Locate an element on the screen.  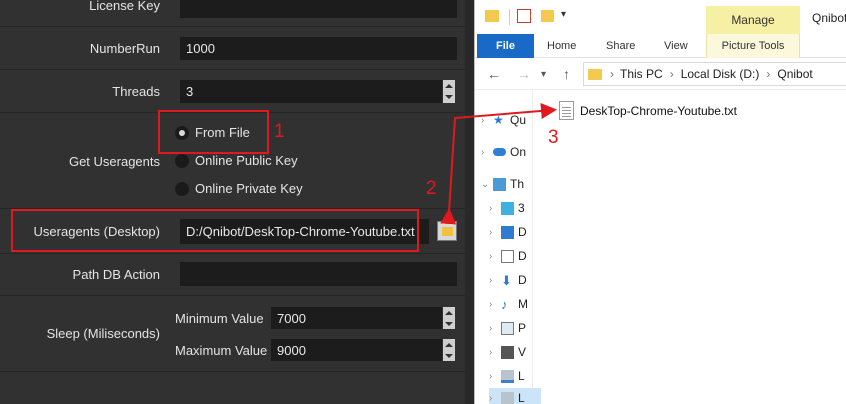
annotation-arrow is located at coordinates (498, 164).